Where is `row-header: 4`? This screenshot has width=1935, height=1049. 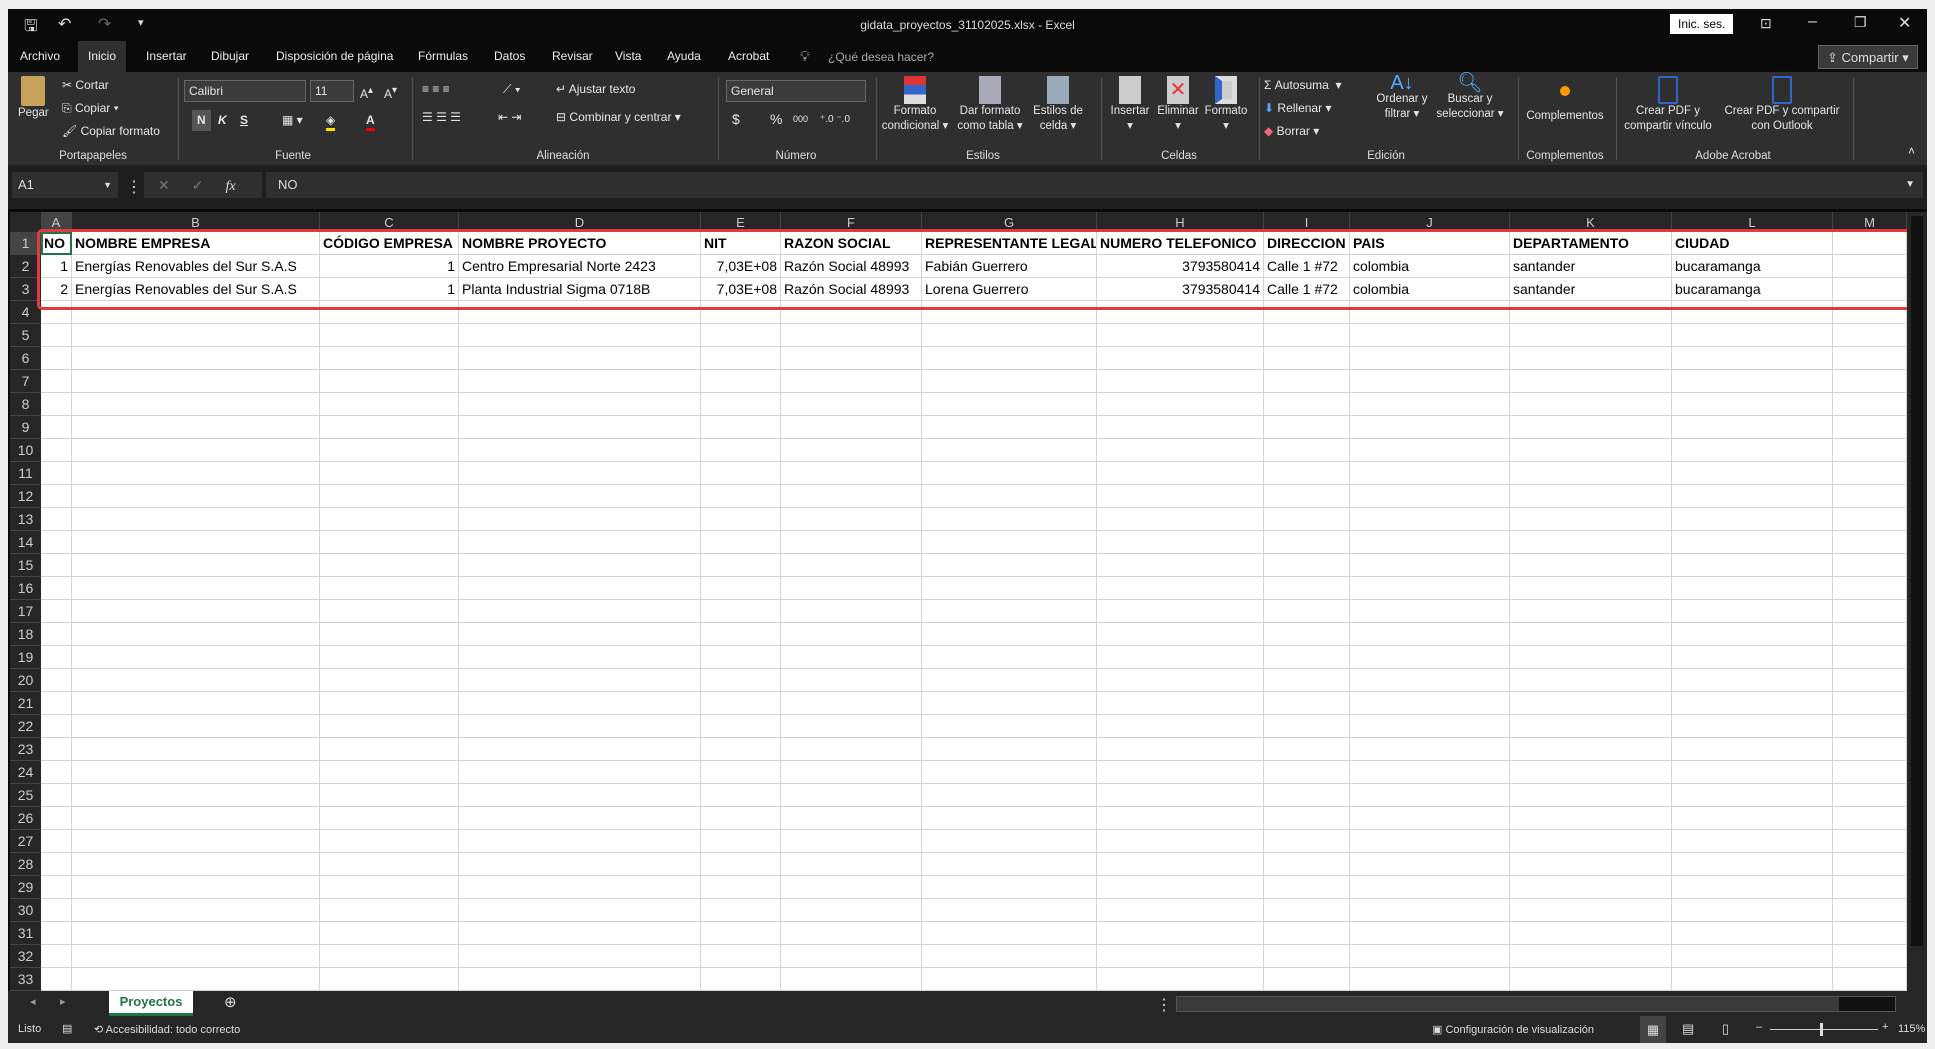
row-header: 4 is located at coordinates (25, 312).